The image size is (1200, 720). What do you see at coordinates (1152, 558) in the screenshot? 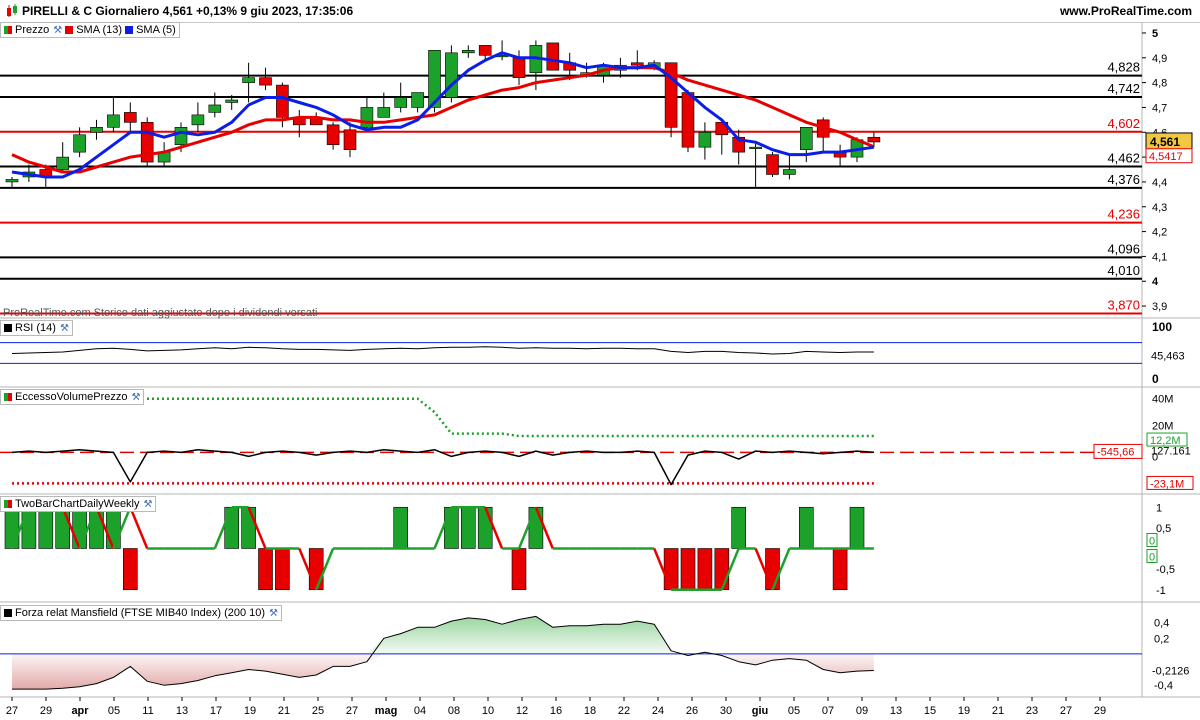
I see `tbc-value: 0` at bounding box center [1152, 558].